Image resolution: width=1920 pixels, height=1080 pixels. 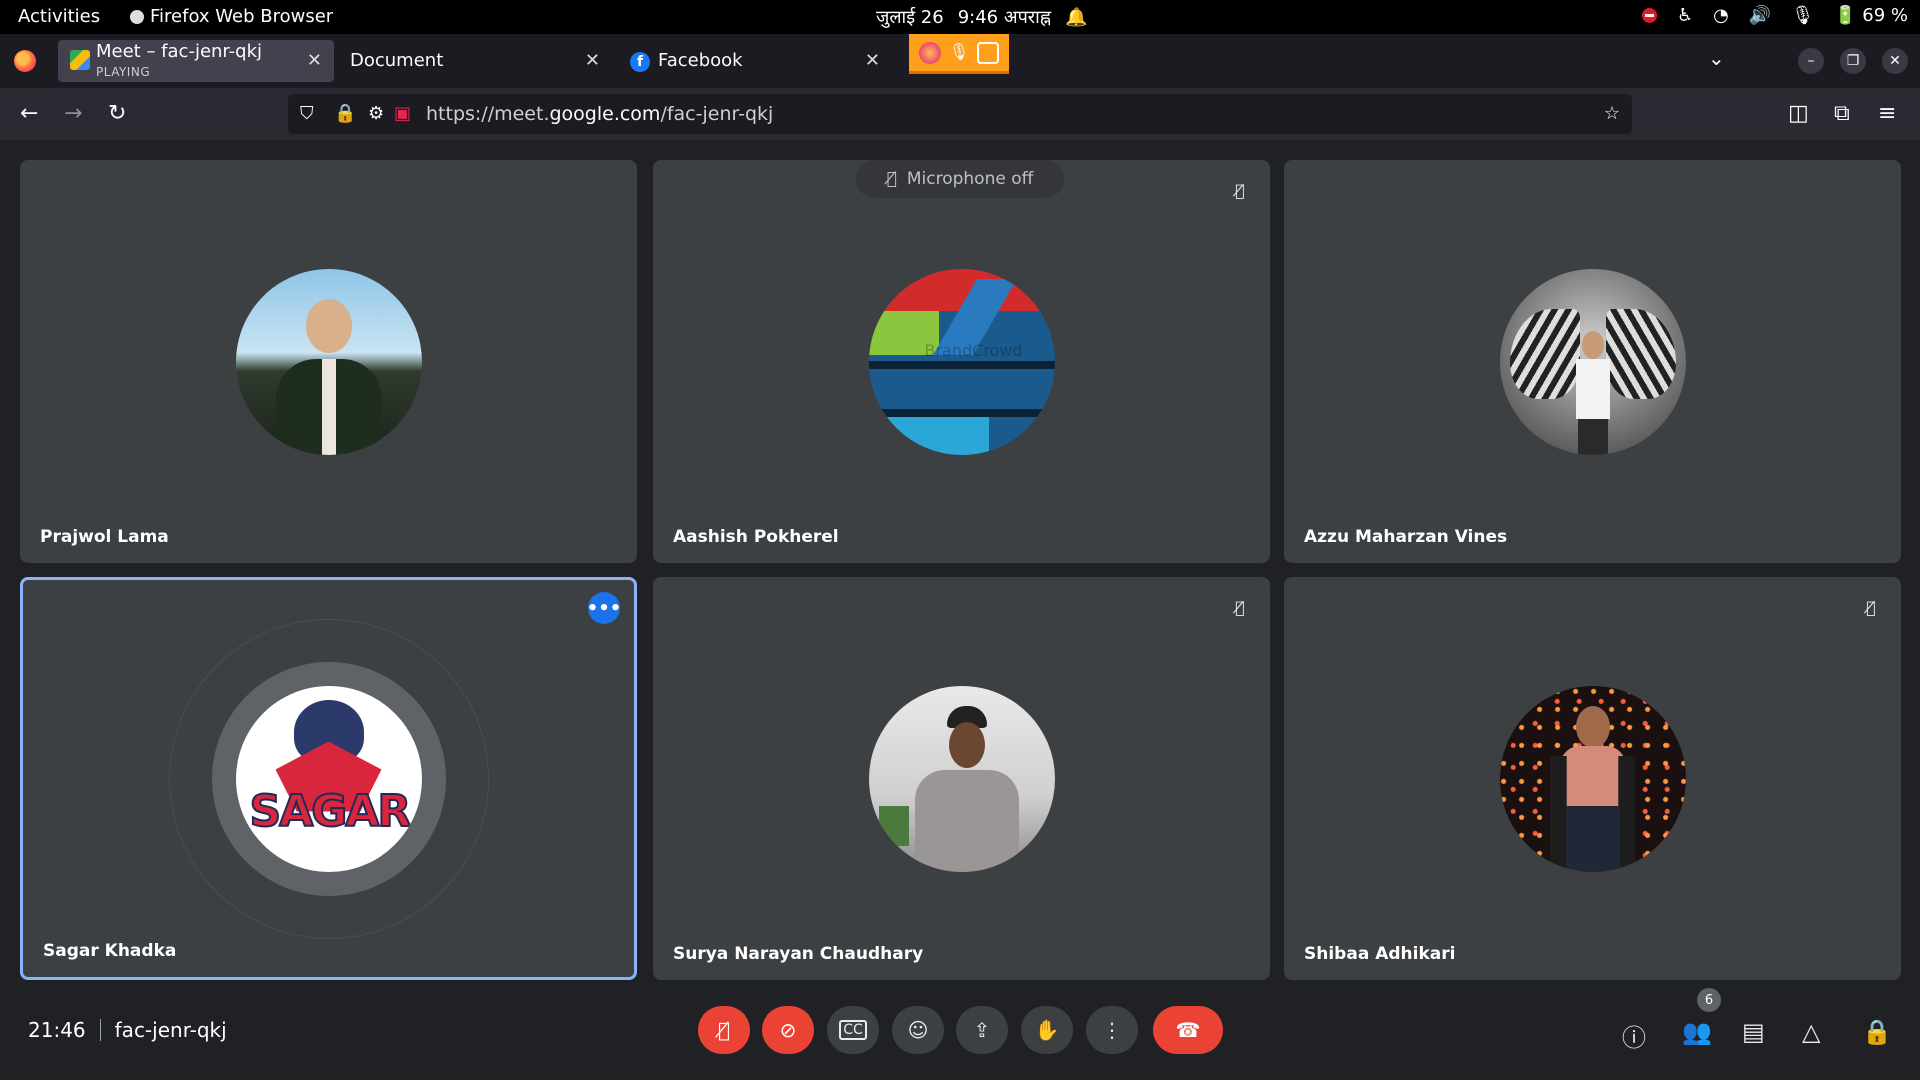 What do you see at coordinates (1811, 1032) in the screenshot?
I see `activities-icon: △` at bounding box center [1811, 1032].